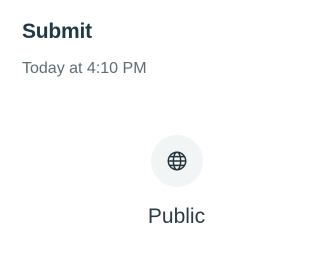 This screenshot has width=320, height=274. What do you see at coordinates (84, 68) in the screenshot?
I see `timestamp: Today at 4:10 PM` at bounding box center [84, 68].